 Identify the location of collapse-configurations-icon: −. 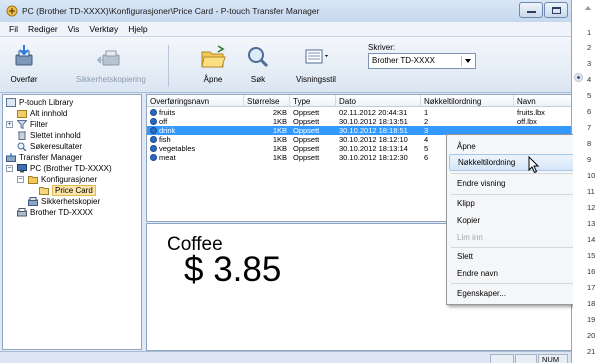
(20, 179).